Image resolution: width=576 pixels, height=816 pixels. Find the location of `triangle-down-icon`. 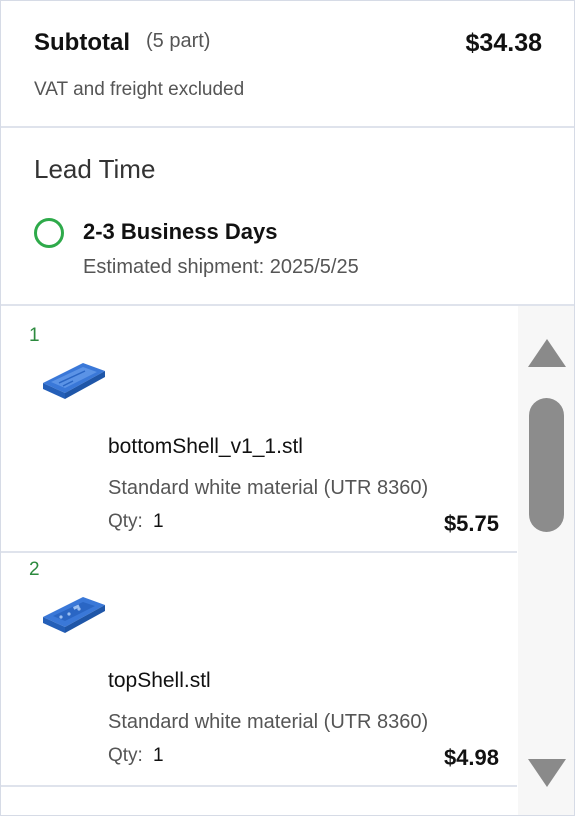

triangle-down-icon is located at coordinates (547, 773).